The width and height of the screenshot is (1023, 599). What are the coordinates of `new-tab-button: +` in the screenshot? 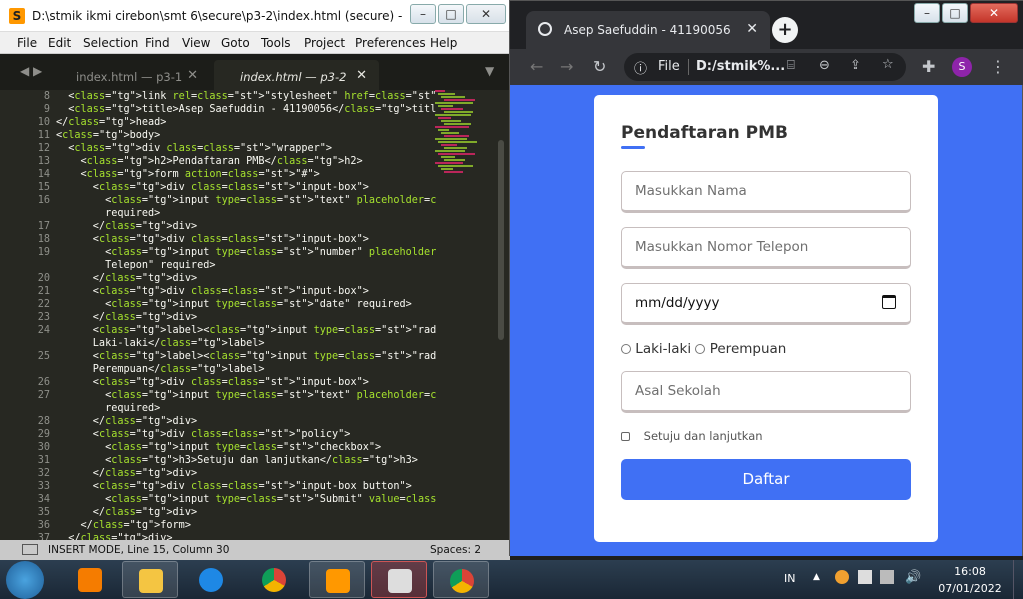 It's located at (785, 30).